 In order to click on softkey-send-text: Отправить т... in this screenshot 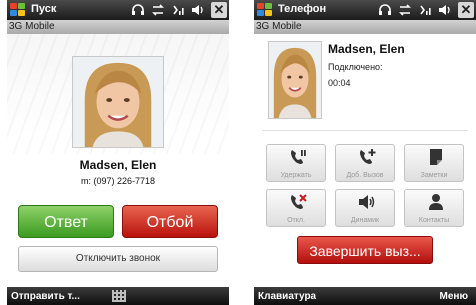, I will do `click(45, 296)`.